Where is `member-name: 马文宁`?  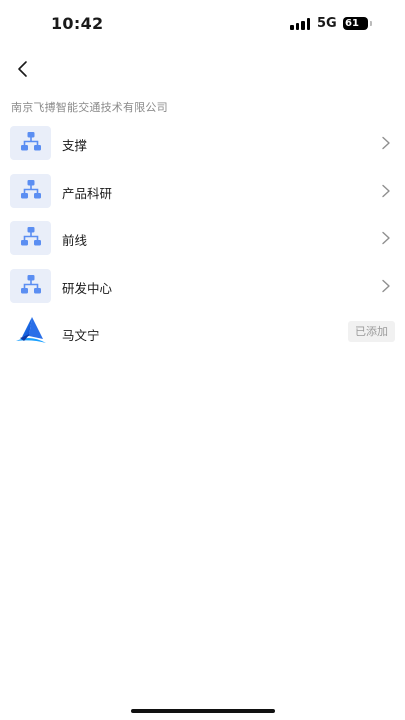 member-name: 马文宁 is located at coordinates (81, 335).